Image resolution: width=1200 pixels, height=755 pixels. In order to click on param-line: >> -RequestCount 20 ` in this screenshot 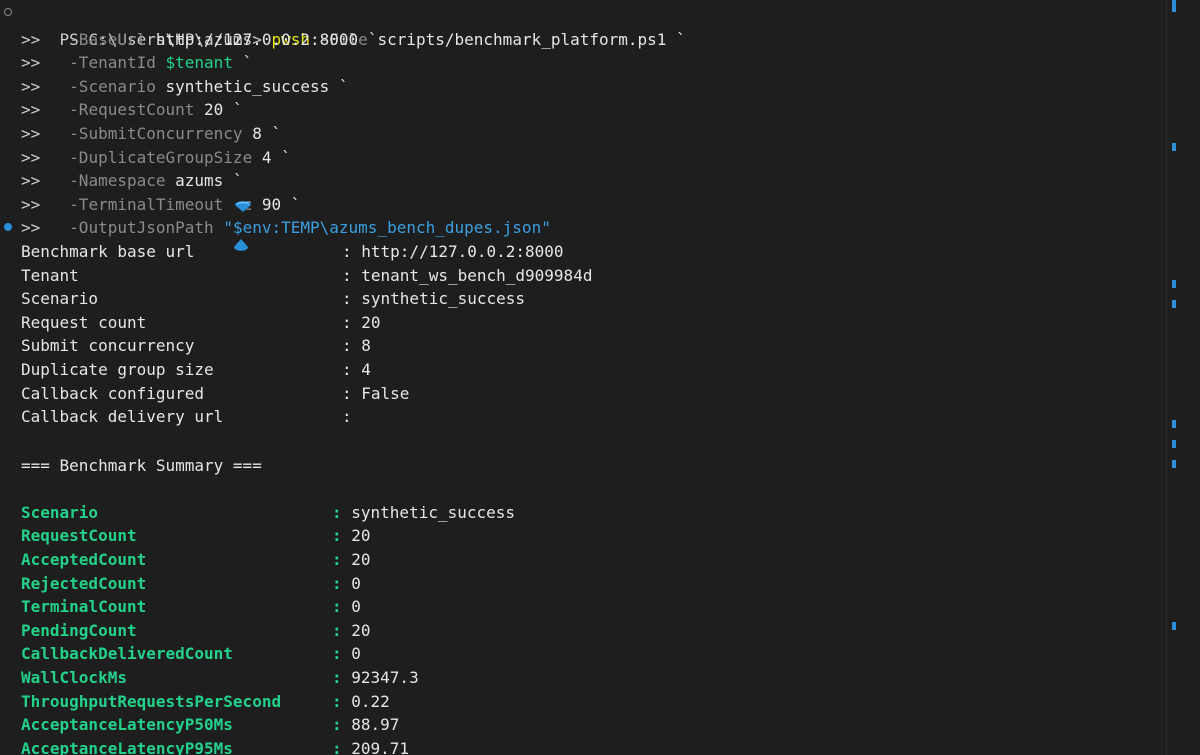, I will do `click(132, 110)`.